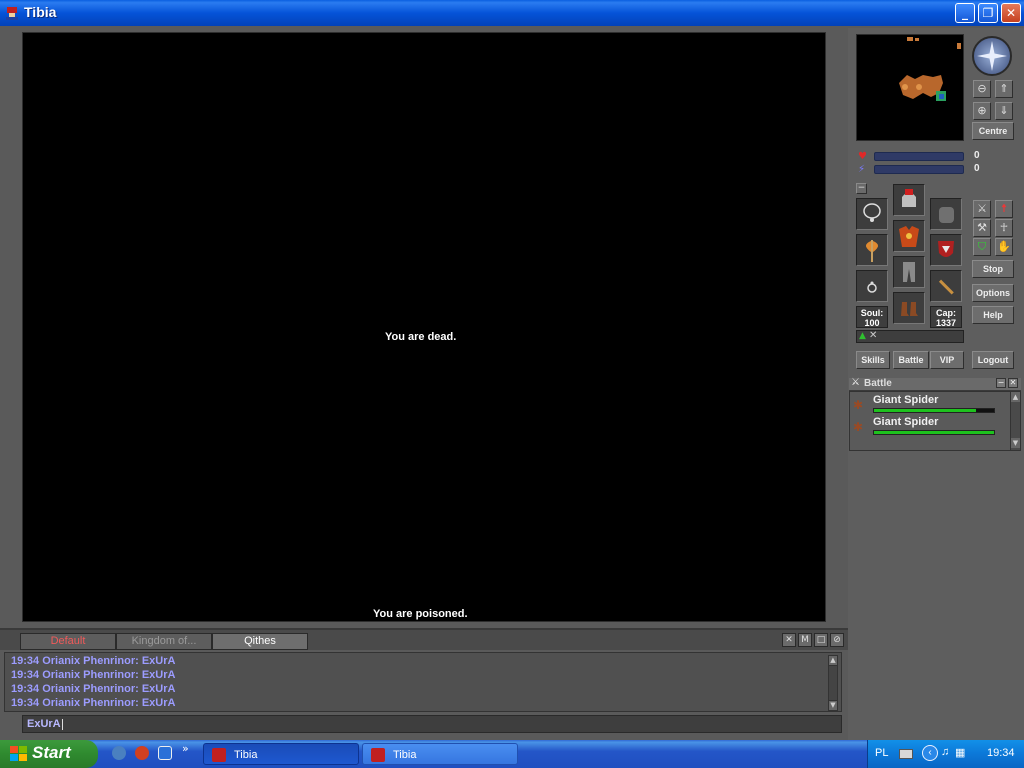 The image size is (1024, 768). What do you see at coordinates (906, 754) in the screenshot?
I see `keyboard-icon` at bounding box center [906, 754].